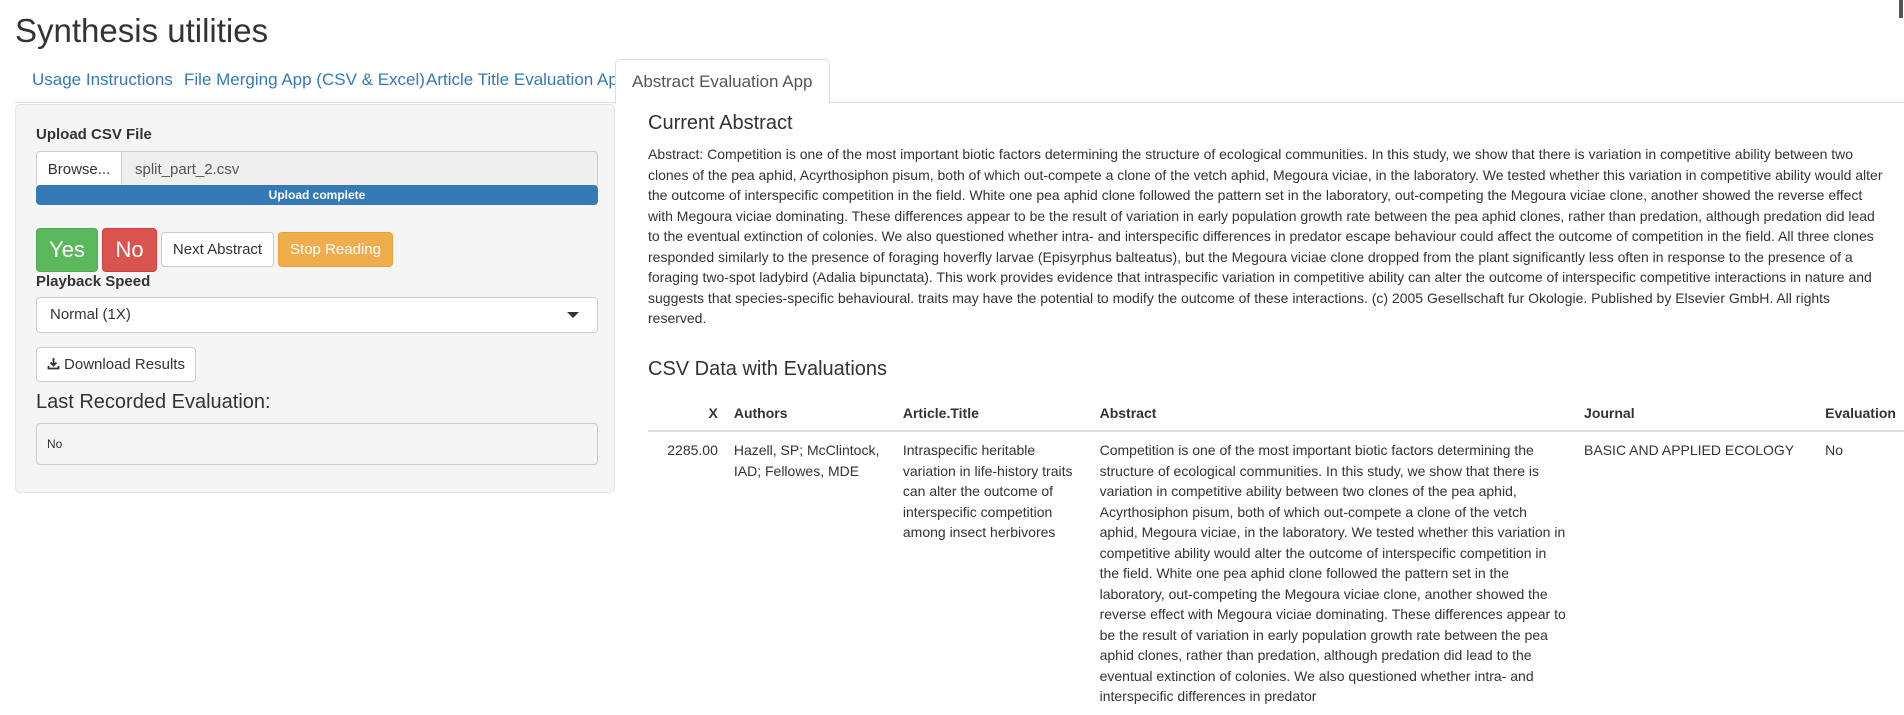  I want to click on column-header: Journal, so click(1697, 414).